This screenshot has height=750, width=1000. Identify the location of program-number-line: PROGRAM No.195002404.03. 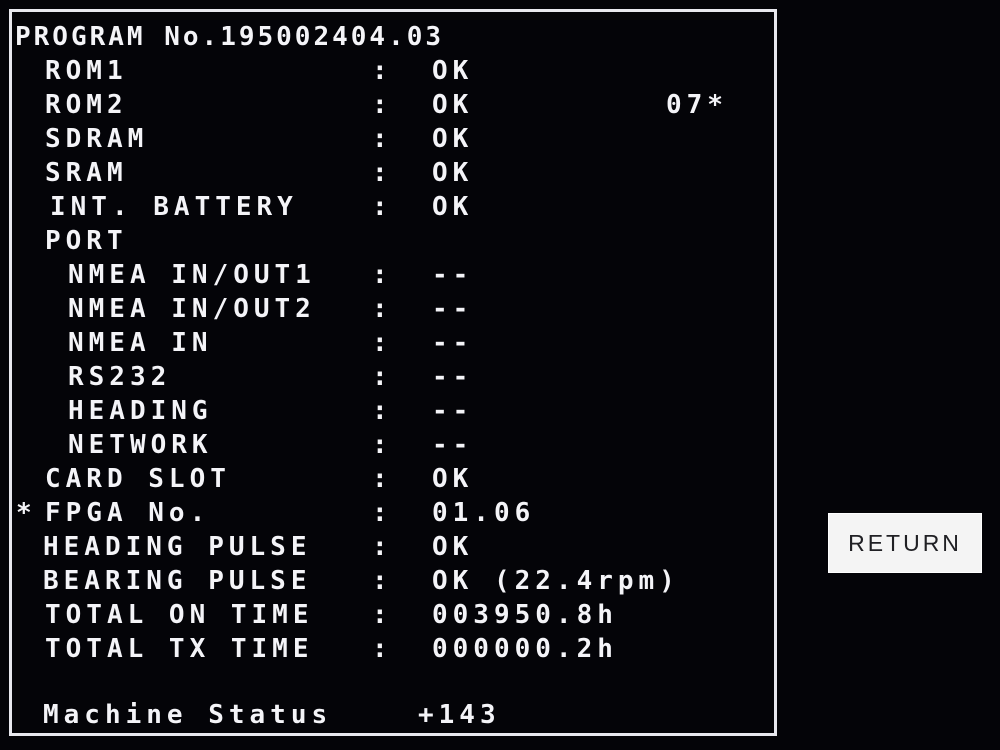
(229, 37).